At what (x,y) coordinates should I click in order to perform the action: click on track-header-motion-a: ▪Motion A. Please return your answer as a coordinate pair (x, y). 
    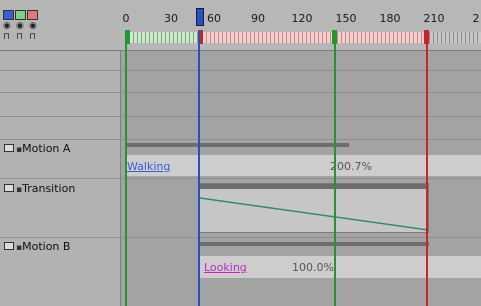
    Looking at the image, I should click on (60, 159).